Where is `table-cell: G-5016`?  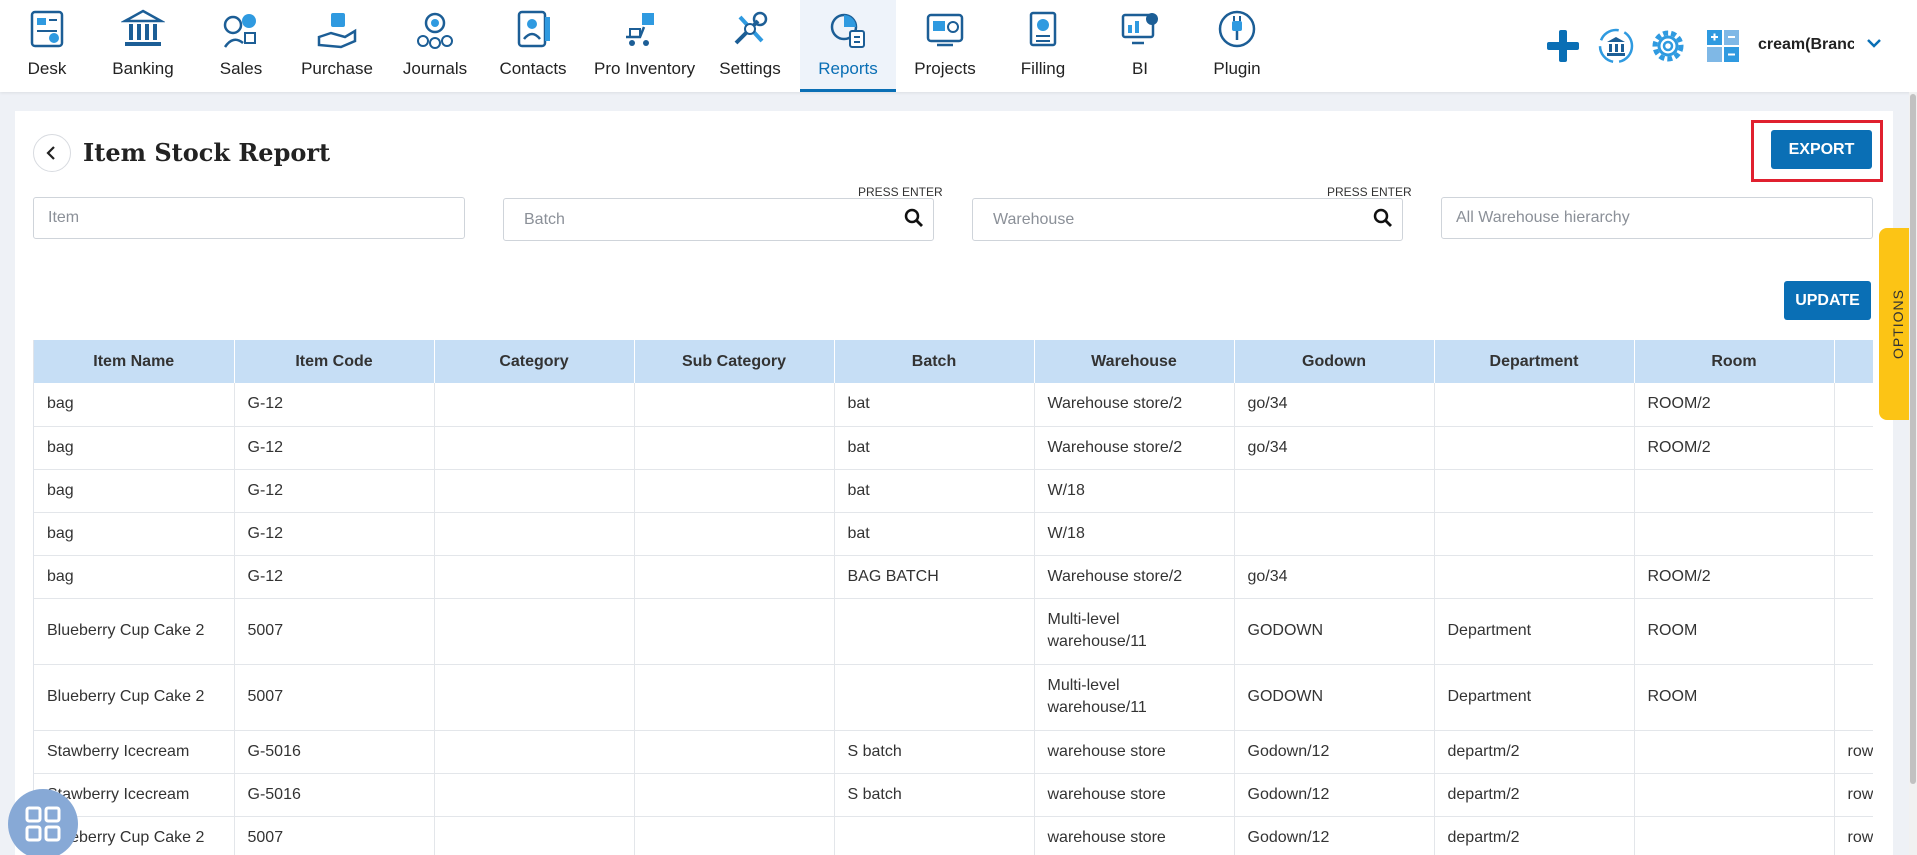
table-cell: G-5016 is located at coordinates (334, 795).